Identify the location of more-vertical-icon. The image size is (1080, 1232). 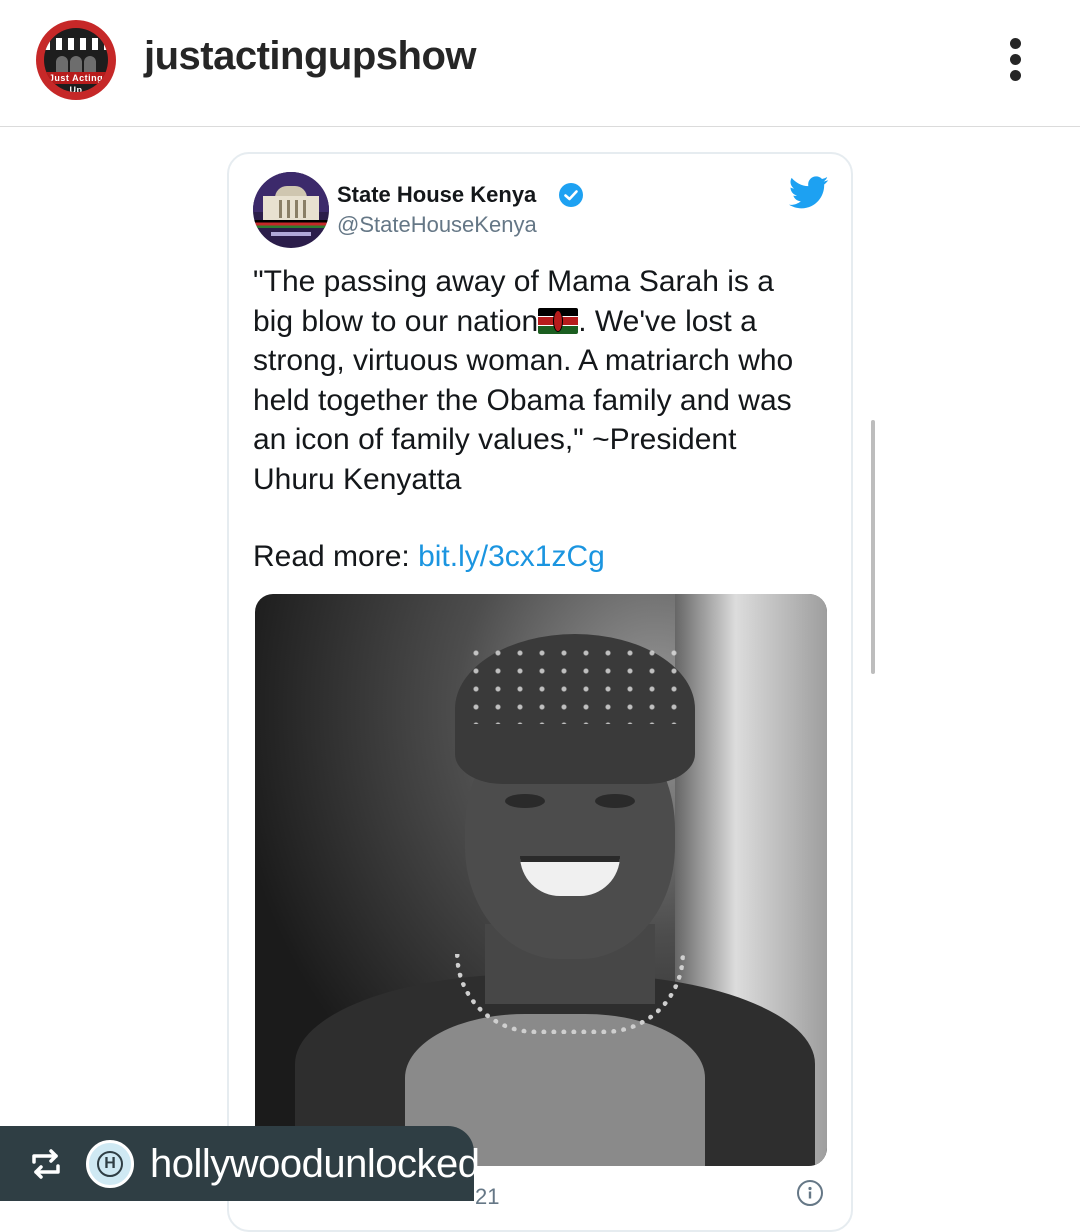
(1016, 60).